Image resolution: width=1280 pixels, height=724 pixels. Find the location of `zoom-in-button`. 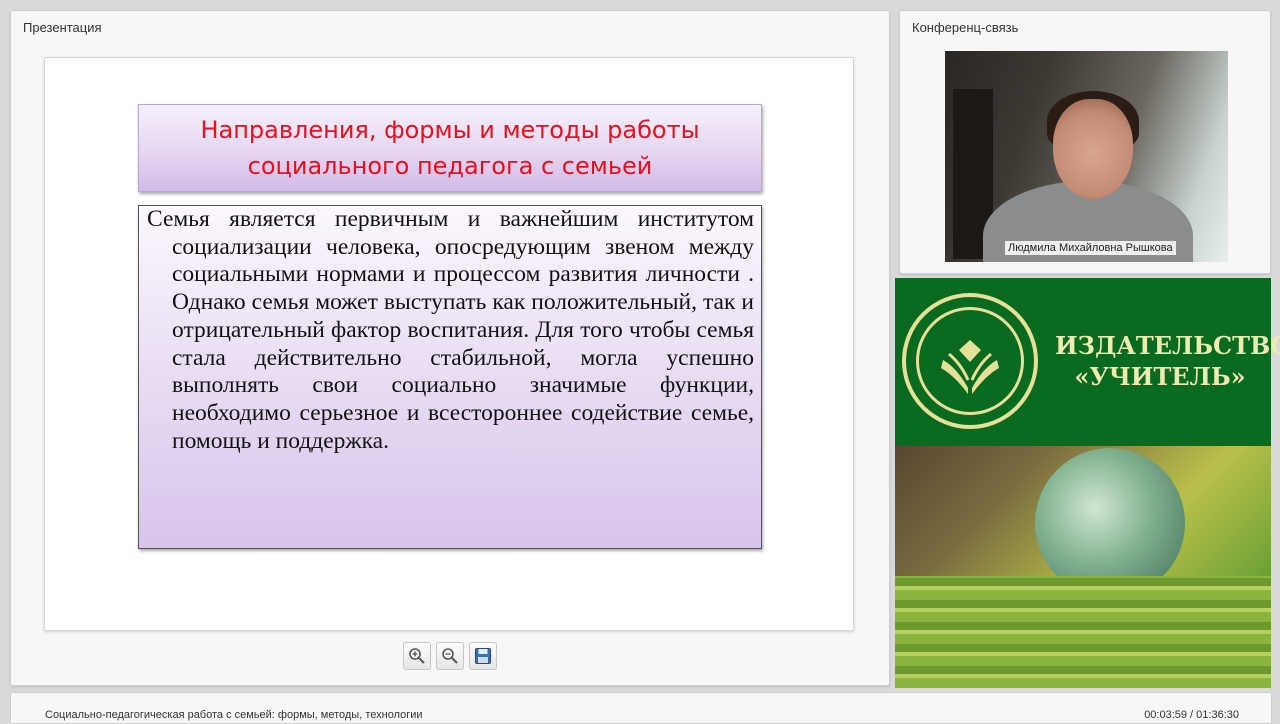

zoom-in-button is located at coordinates (417, 656).